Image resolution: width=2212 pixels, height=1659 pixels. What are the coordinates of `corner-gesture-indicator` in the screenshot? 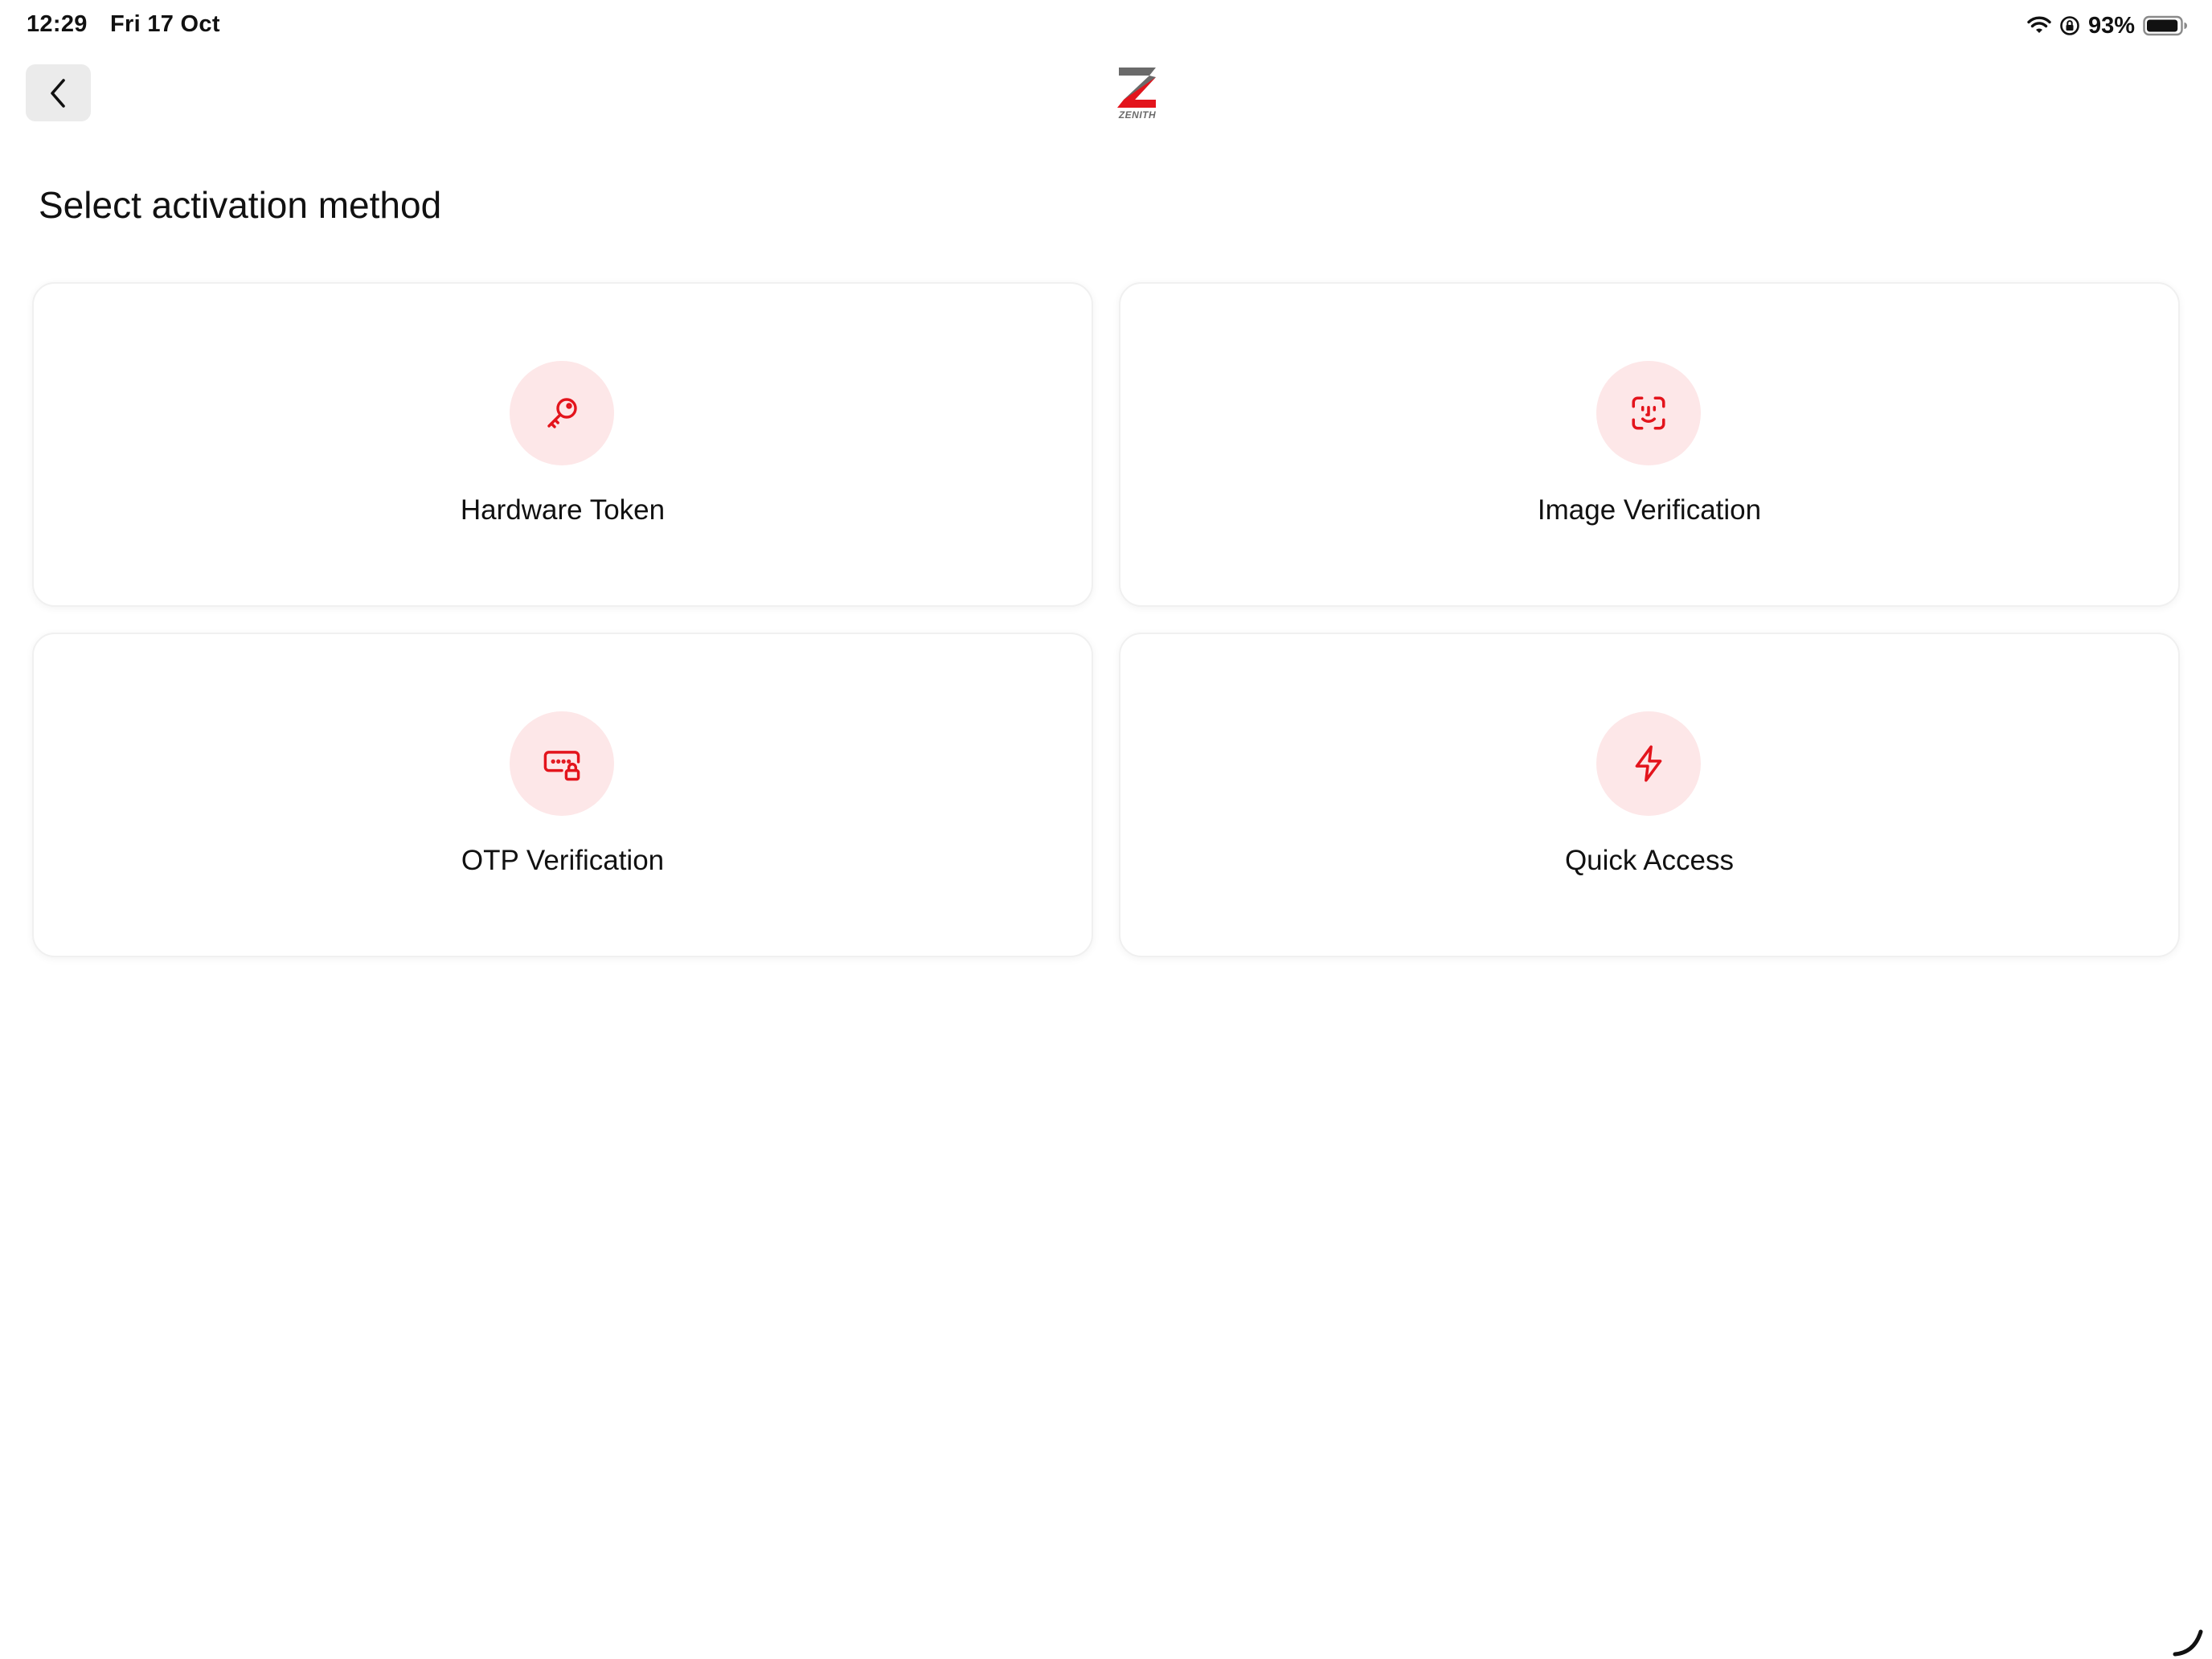 It's located at (2188, 1643).